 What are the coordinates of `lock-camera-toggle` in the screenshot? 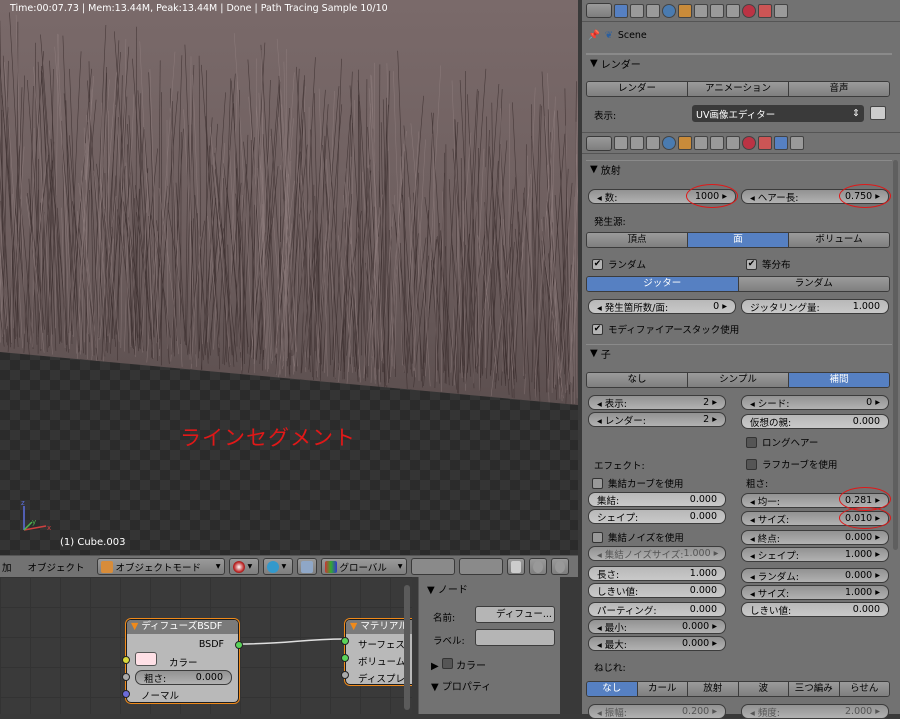 It's located at (516, 566).